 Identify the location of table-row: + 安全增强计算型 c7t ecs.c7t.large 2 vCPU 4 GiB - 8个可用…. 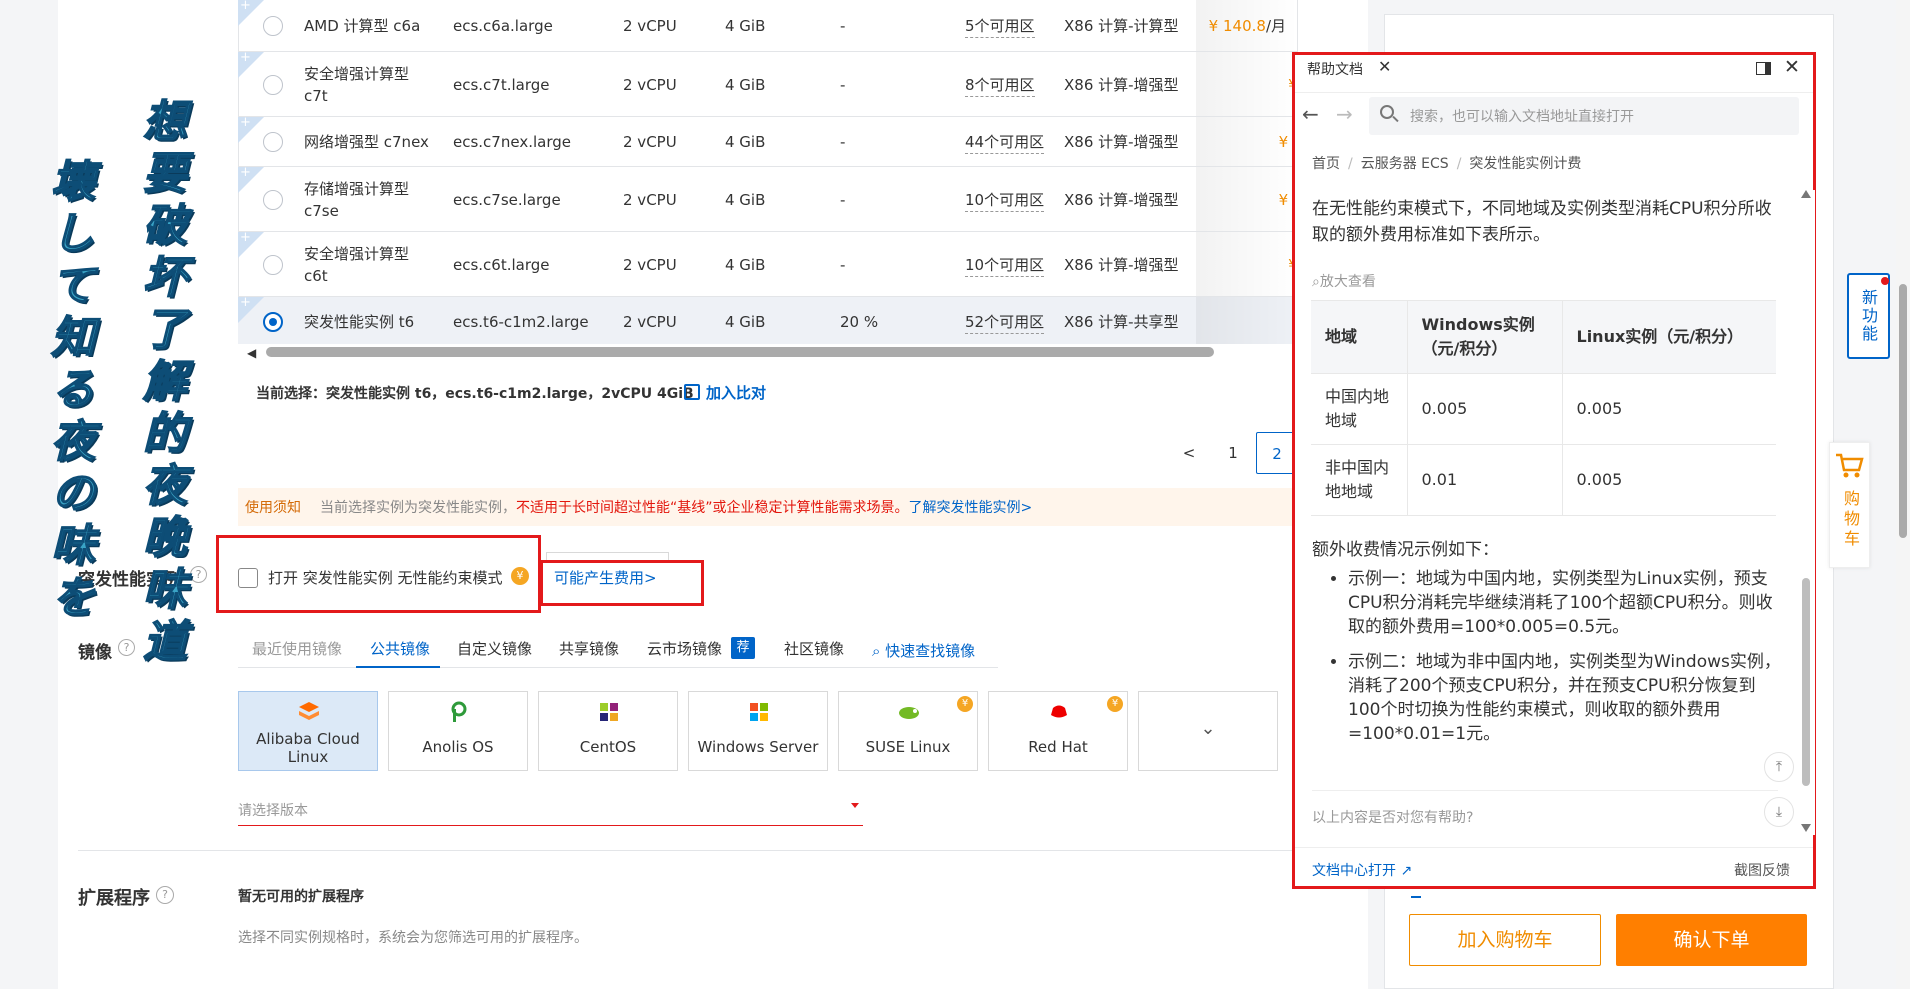
(775, 83).